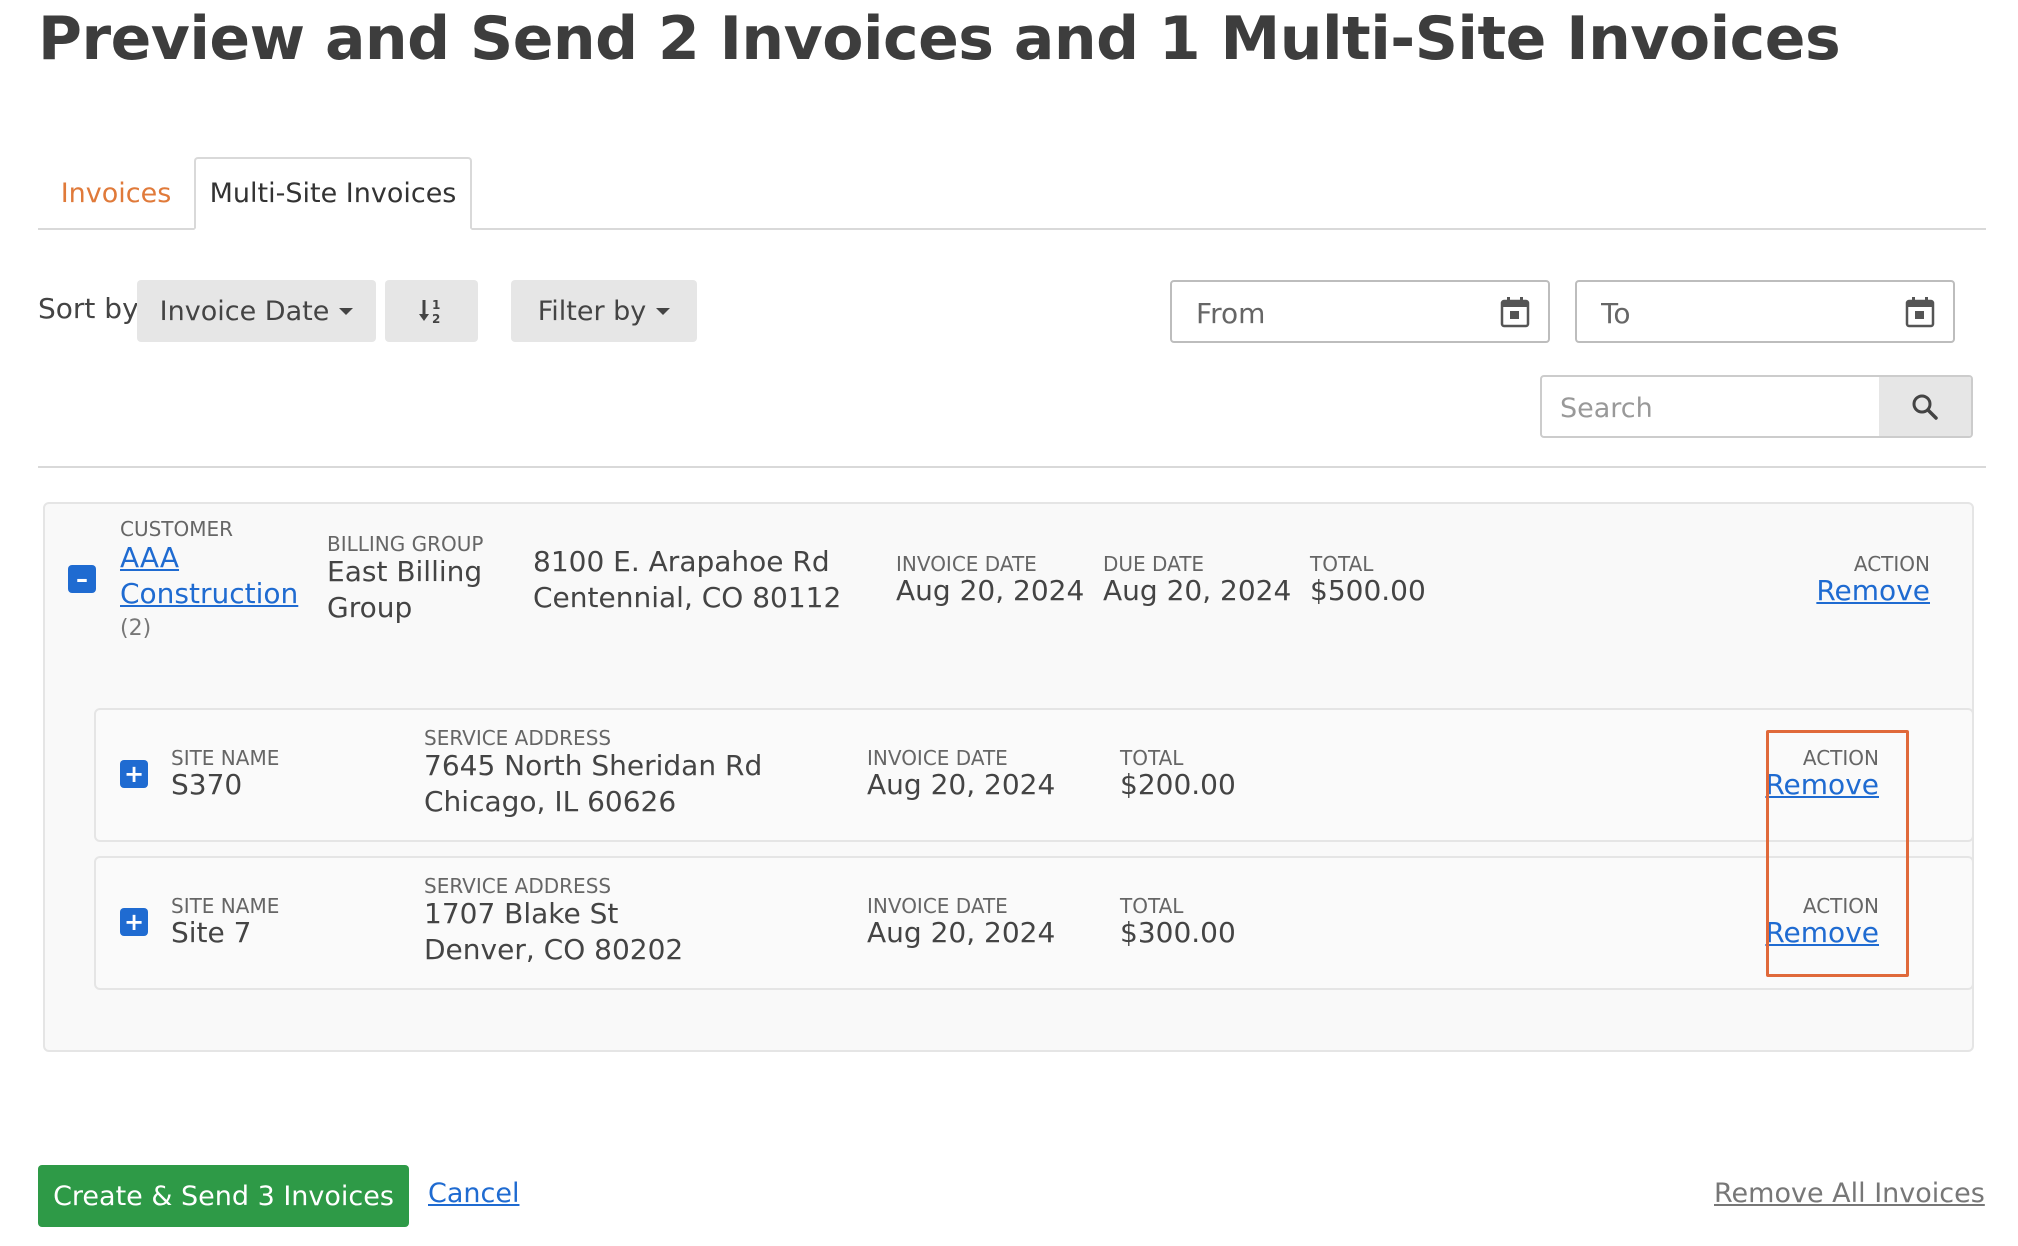 Image resolution: width=2018 pixels, height=1246 pixels. What do you see at coordinates (473, 1193) in the screenshot?
I see `cancel-link: Cancel` at bounding box center [473, 1193].